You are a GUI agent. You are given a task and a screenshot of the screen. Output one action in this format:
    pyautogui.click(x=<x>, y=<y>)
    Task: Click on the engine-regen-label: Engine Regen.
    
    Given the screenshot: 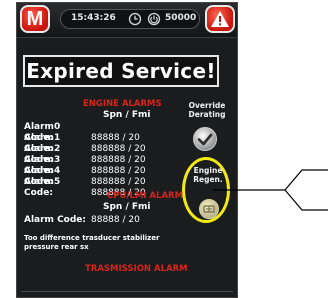 What is the action you would take?
    pyautogui.click(x=208, y=175)
    